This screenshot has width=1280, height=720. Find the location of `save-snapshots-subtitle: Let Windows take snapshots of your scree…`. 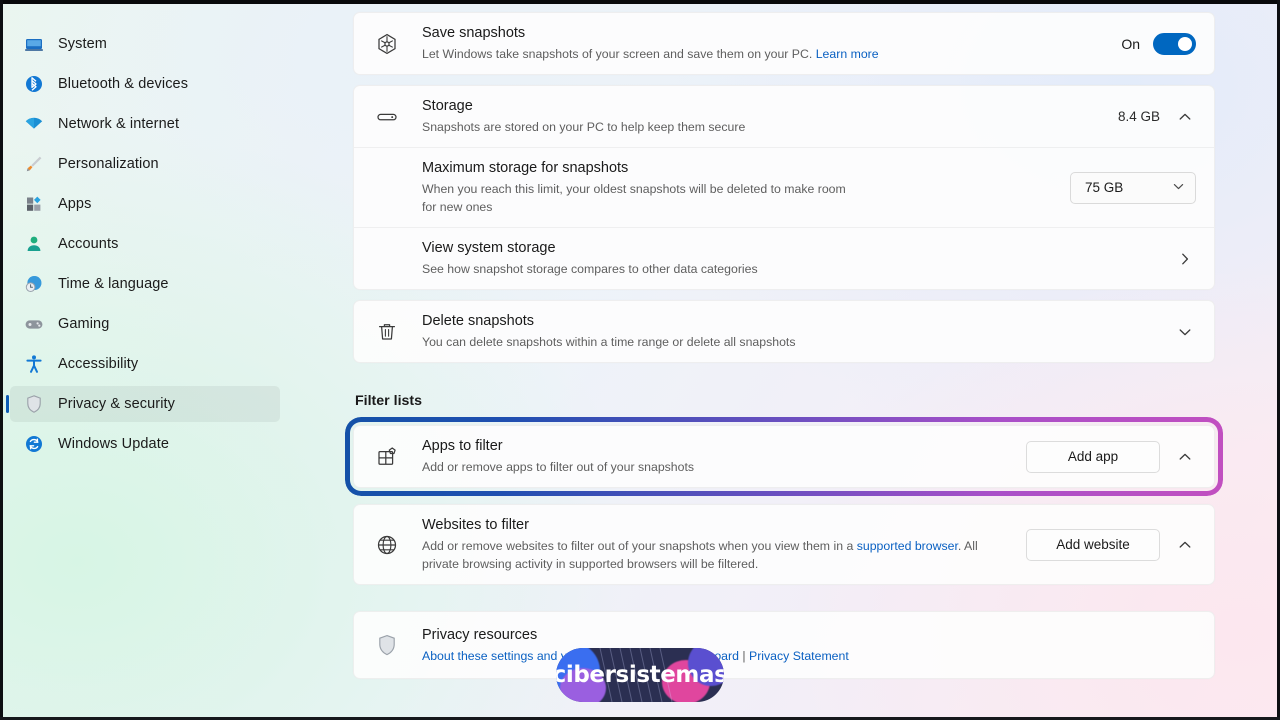

save-snapshots-subtitle: Let Windows take snapshots of your scree… is located at coordinates (763, 54).